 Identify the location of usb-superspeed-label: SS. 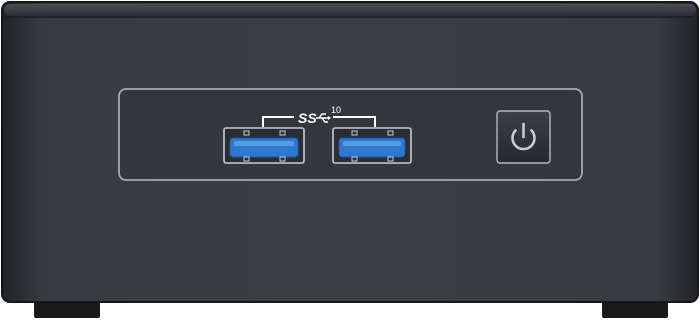
(307, 118).